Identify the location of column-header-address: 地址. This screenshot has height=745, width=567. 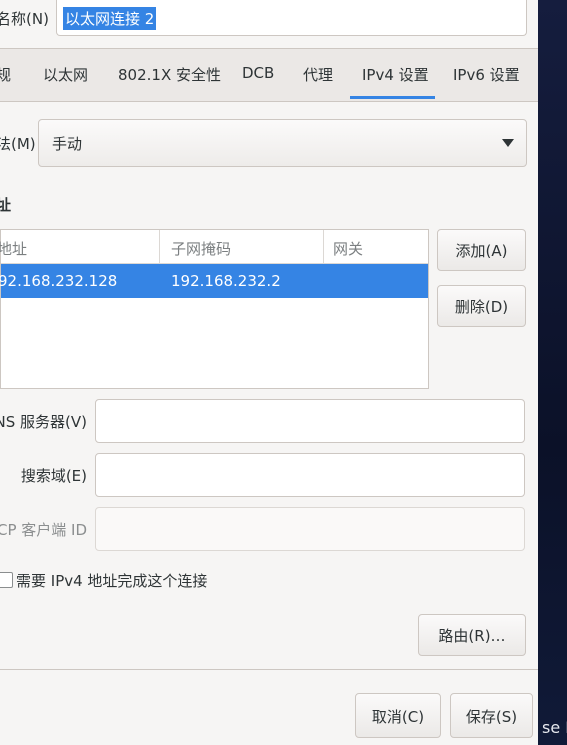
(13, 248).